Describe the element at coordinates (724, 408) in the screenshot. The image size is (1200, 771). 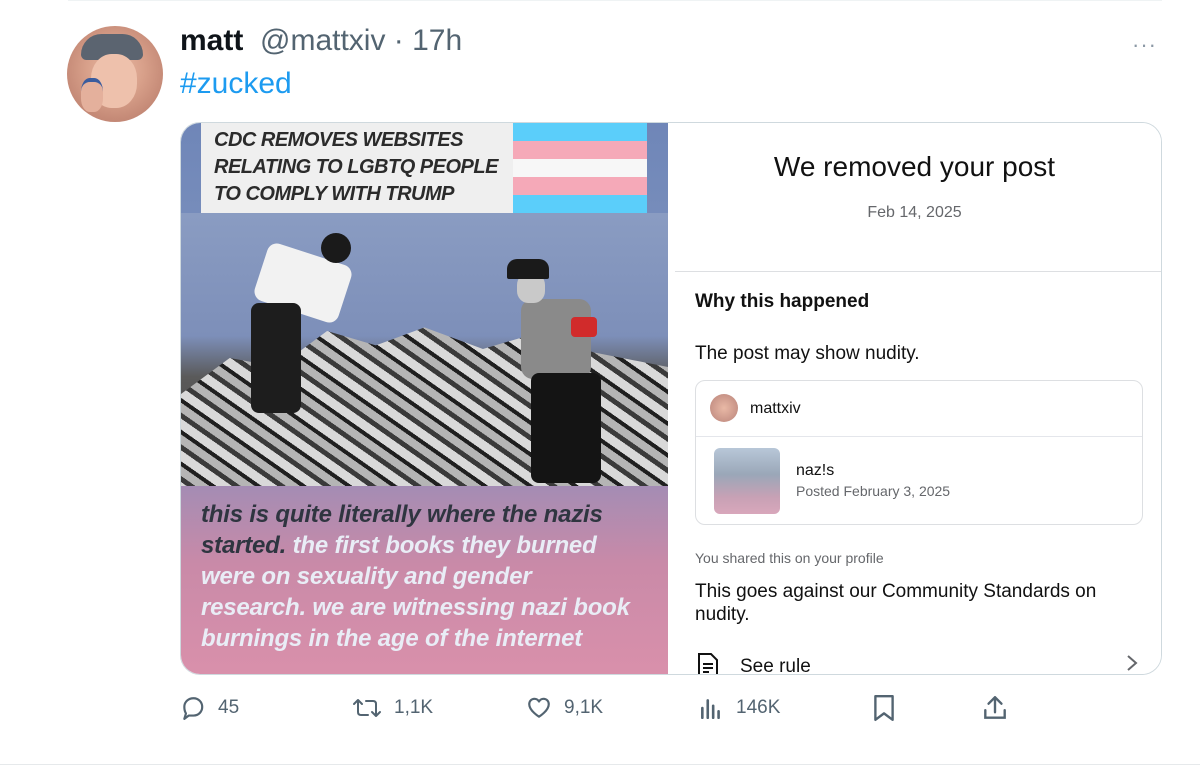
I see `post-avatar` at that location.